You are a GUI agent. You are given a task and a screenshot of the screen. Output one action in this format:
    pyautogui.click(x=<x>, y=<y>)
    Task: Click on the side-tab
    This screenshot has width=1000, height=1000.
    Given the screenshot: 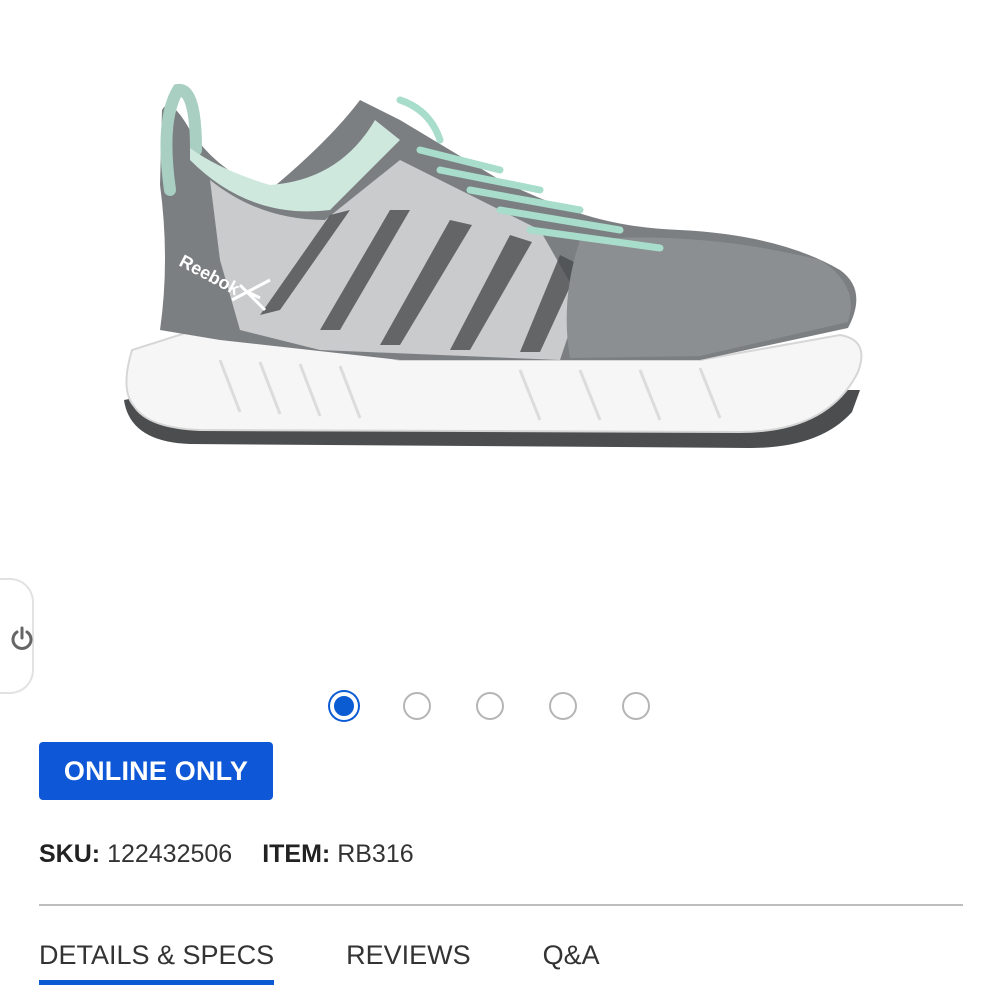 What is the action you would take?
    pyautogui.click(x=17, y=636)
    